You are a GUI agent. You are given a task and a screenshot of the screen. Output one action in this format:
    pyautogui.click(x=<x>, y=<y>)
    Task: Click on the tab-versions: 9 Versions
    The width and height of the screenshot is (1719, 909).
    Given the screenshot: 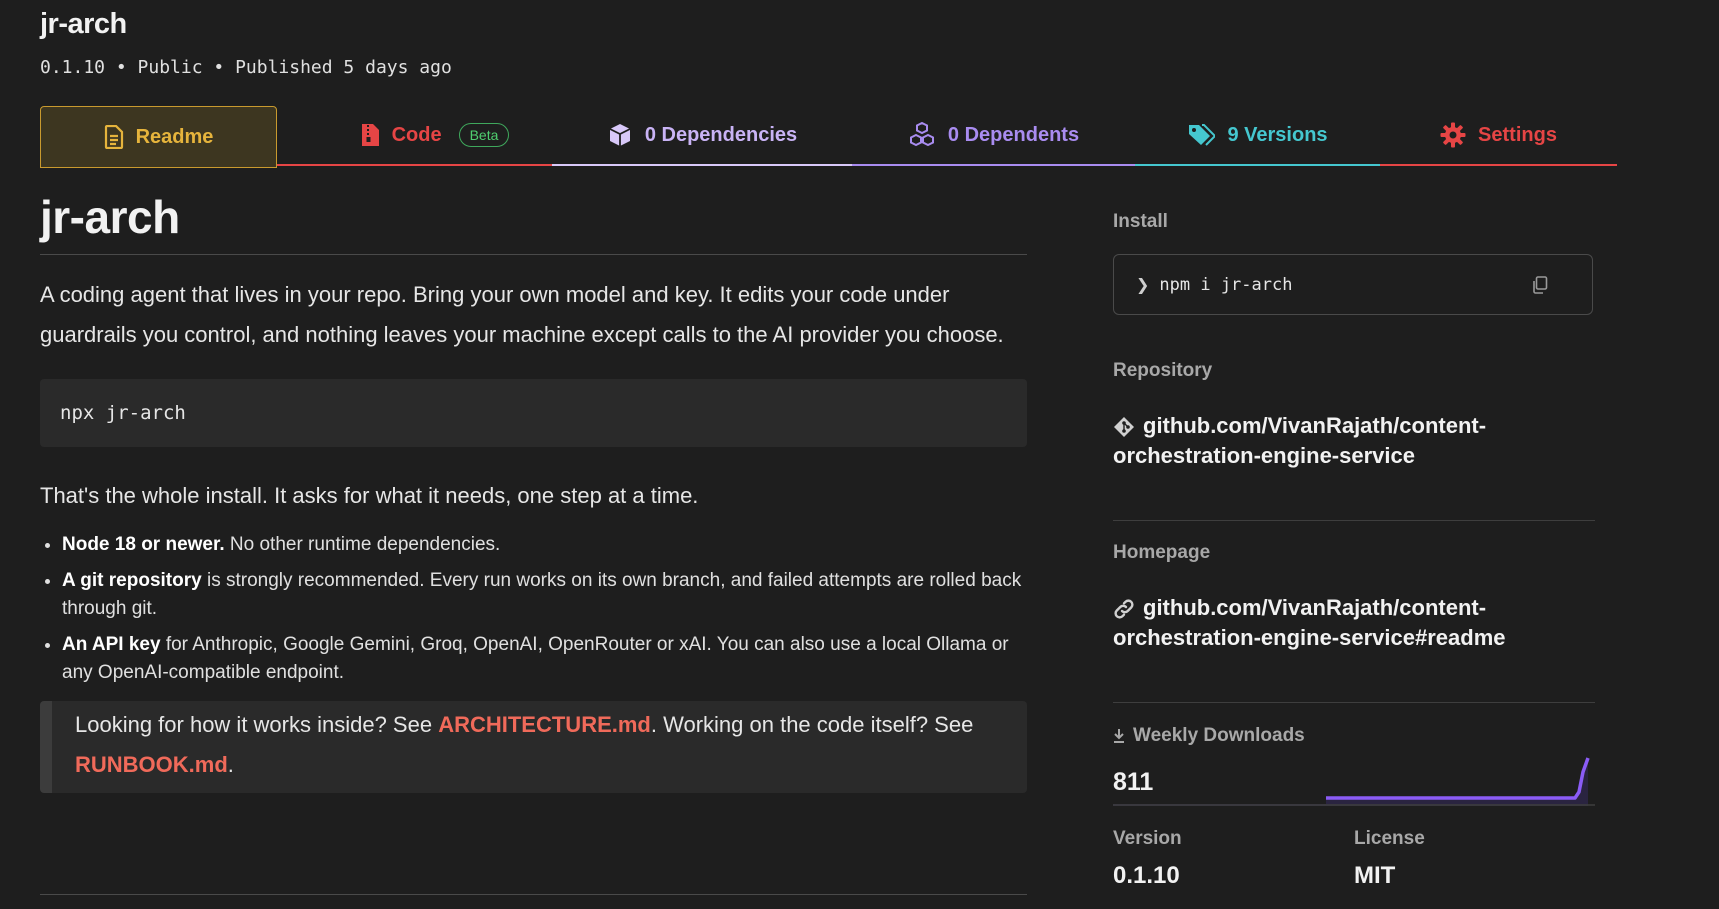 What is the action you would take?
    pyautogui.click(x=1257, y=136)
    